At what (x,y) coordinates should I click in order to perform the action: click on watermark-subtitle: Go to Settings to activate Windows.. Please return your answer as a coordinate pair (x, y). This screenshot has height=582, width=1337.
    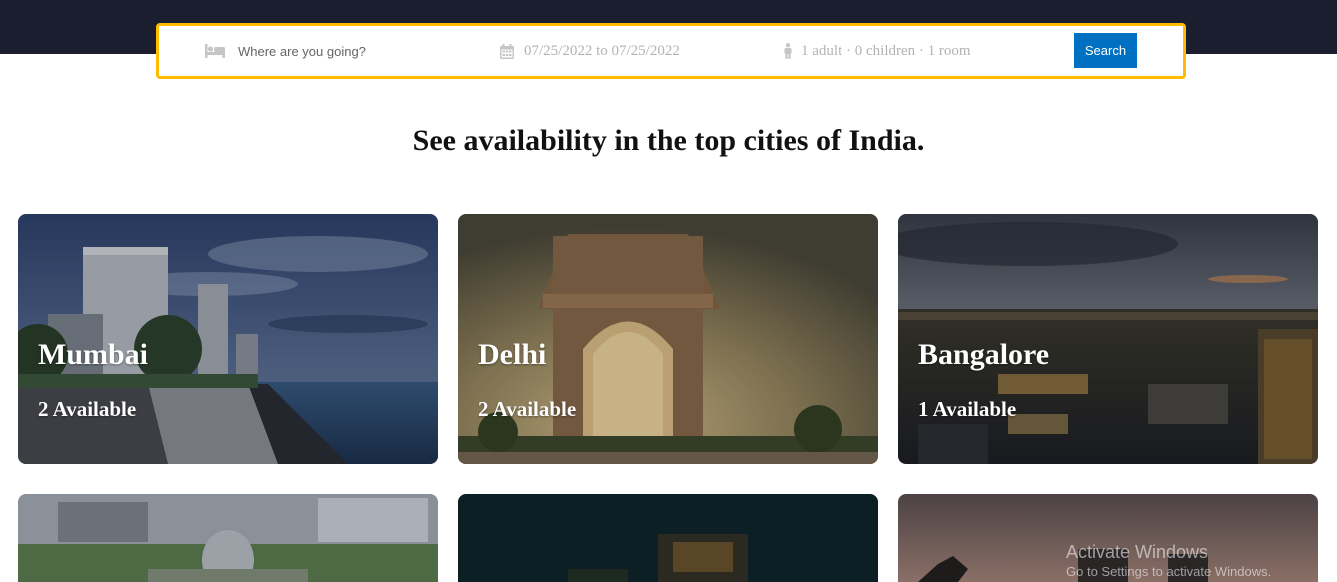
    Looking at the image, I should click on (1169, 571).